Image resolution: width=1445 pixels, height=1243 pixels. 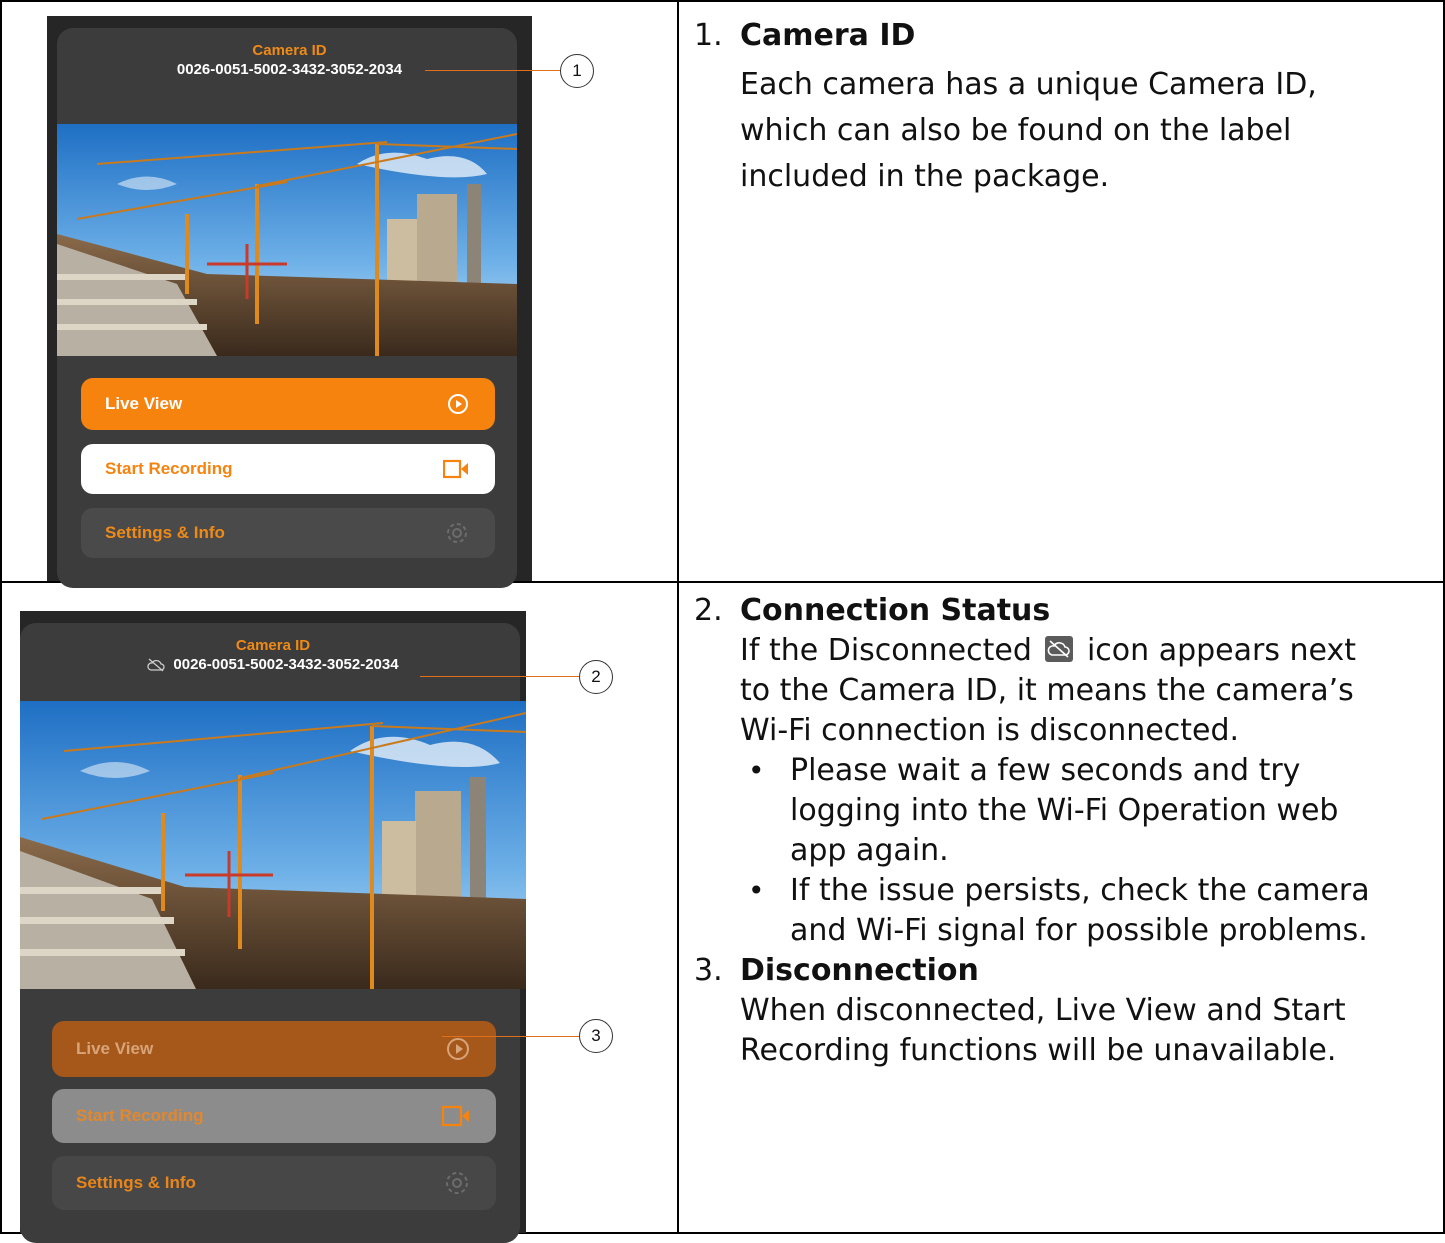 I want to click on item-2-title: 2. Connection Status, so click(x=1044, y=611).